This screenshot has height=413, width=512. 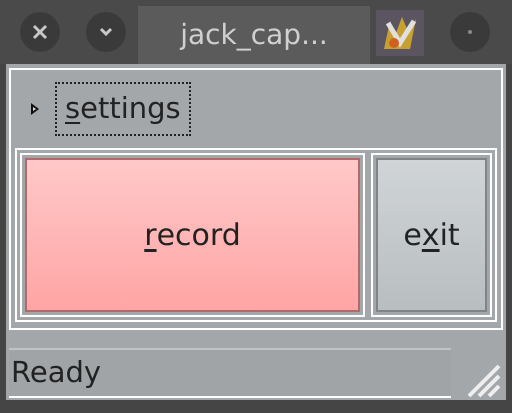 What do you see at coordinates (431, 235) in the screenshot?
I see `exit-button: exit` at bounding box center [431, 235].